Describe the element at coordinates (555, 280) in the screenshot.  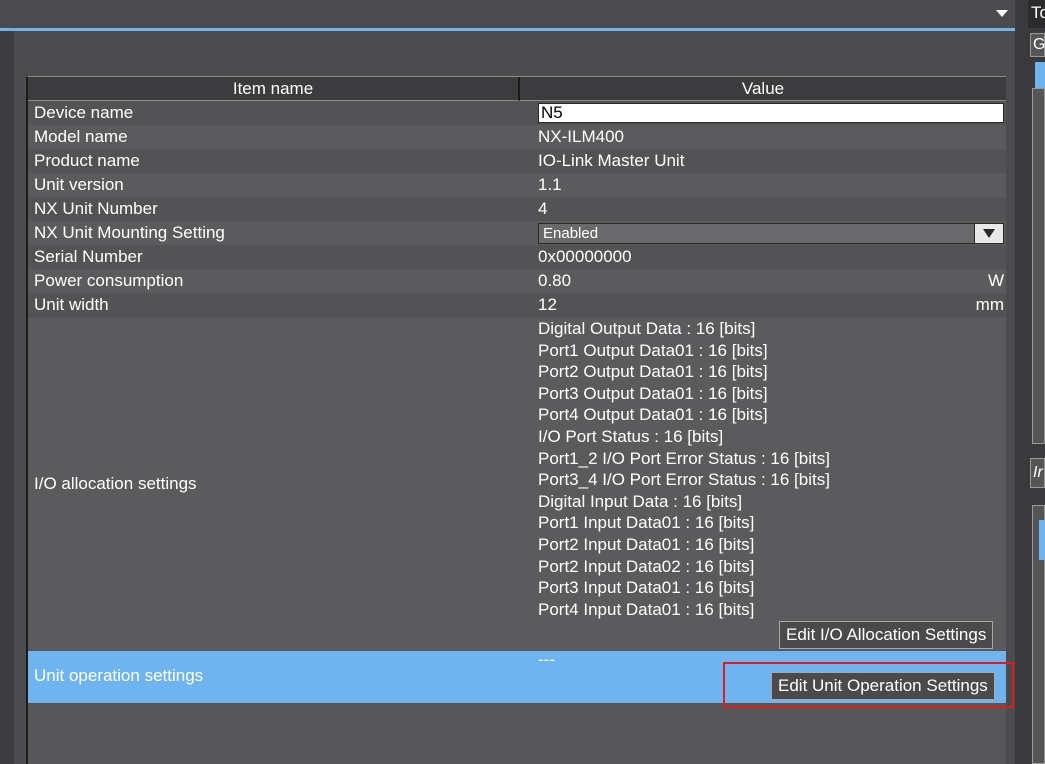
I see `power-consumption-value: 0.80` at that location.